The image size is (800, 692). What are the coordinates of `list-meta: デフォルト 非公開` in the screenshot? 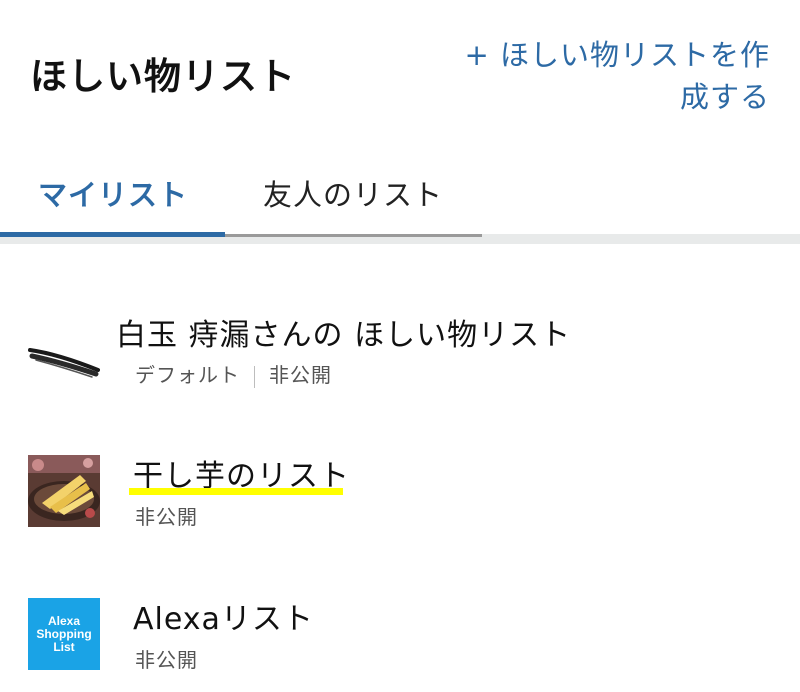 It's located at (233, 373).